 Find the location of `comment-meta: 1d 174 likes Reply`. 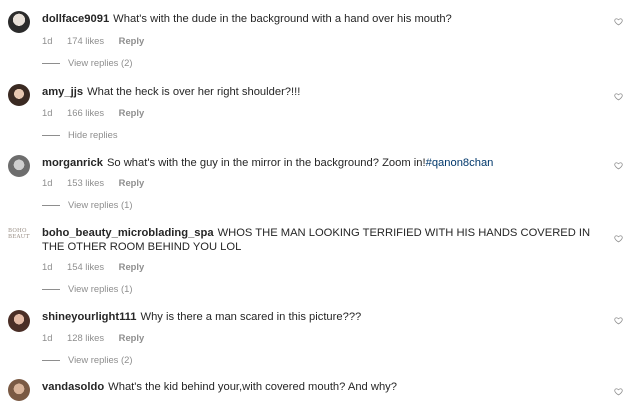

comment-meta: 1d 174 likes Reply is located at coordinates (99, 40).